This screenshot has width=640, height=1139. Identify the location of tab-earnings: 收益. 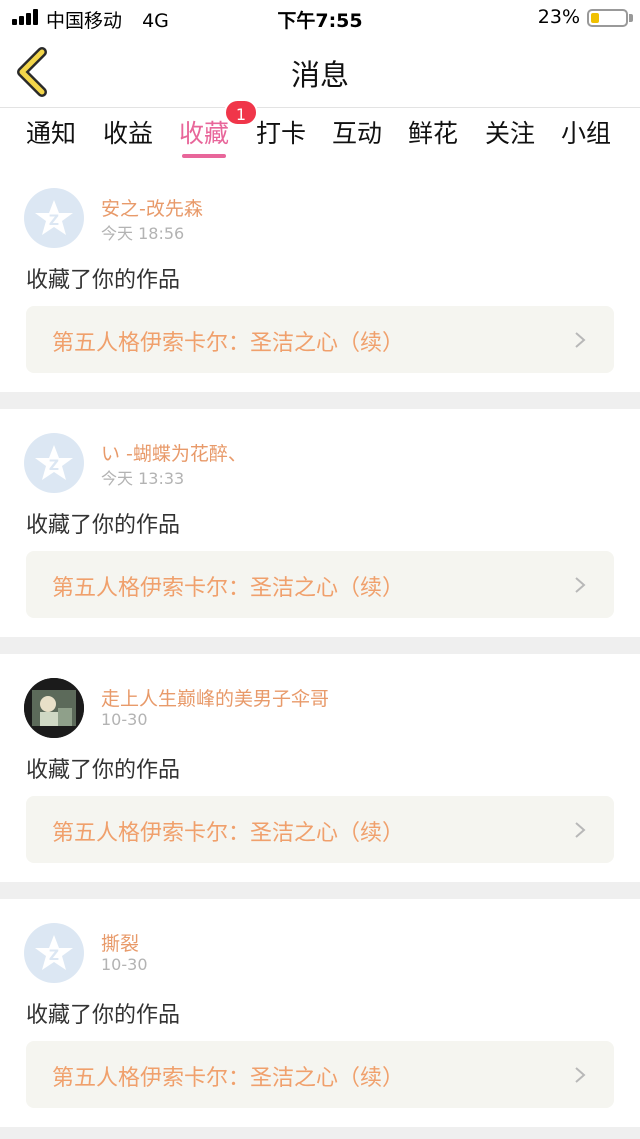
(128, 132).